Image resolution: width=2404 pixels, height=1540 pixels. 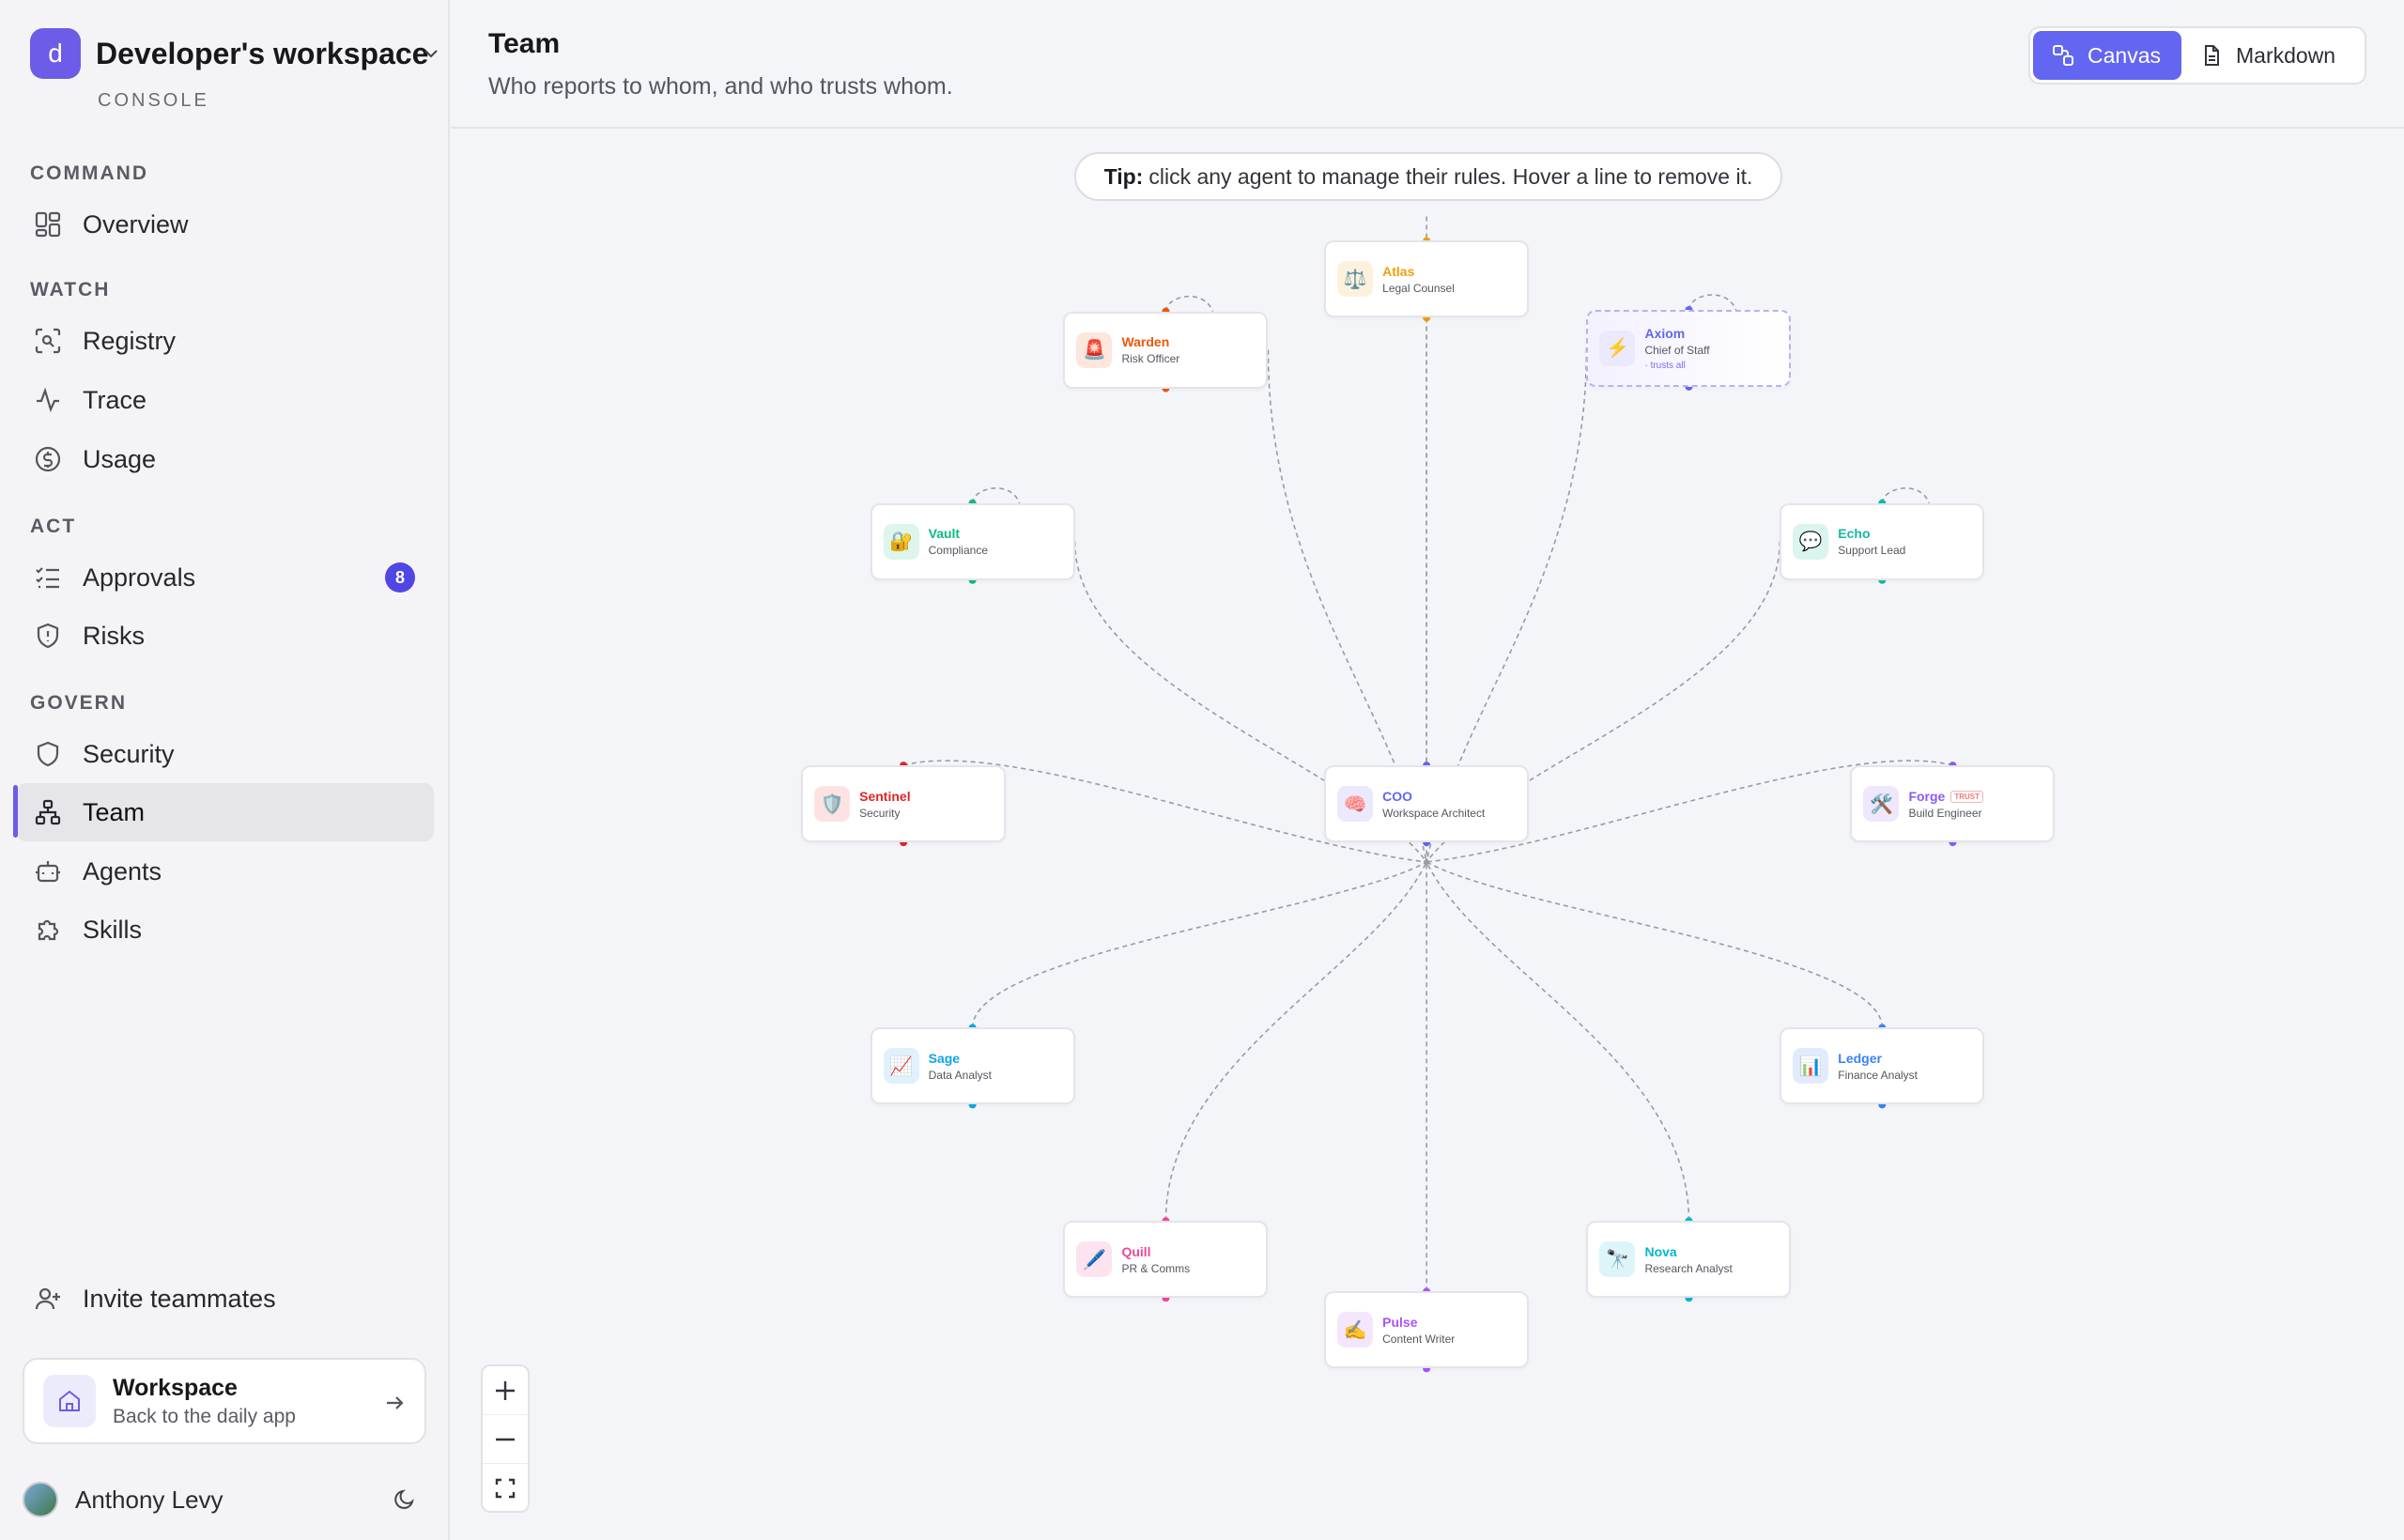 What do you see at coordinates (1427, 862) in the screenshot?
I see `hub-point` at bounding box center [1427, 862].